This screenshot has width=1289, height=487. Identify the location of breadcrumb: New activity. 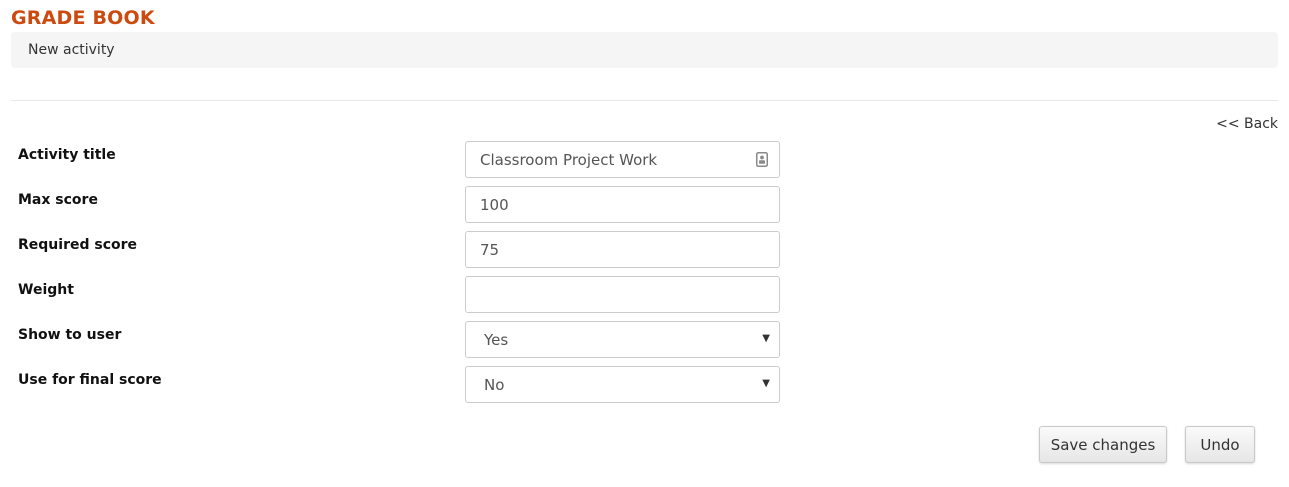
(644, 50).